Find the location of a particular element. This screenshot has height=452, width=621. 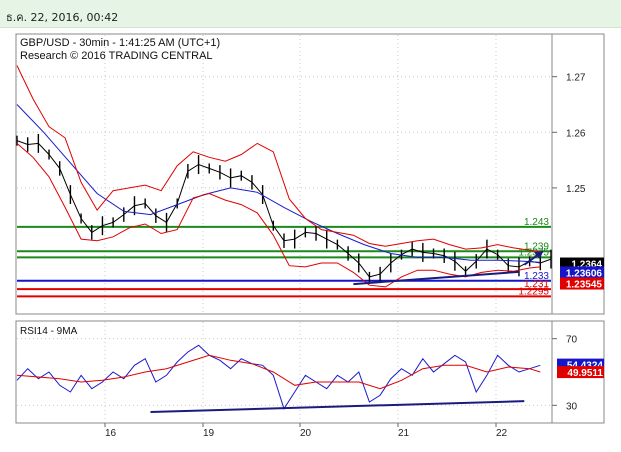

rsi-tag-1: 49.9511 is located at coordinates (585, 373).